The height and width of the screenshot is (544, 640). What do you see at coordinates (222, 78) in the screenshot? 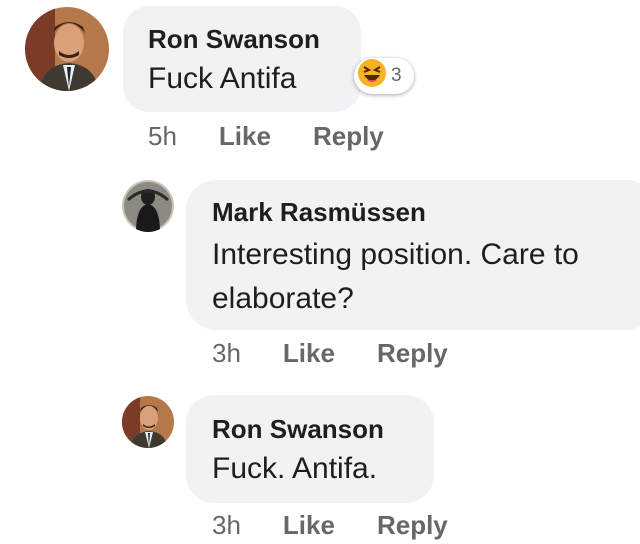
I see `comment-text: Fuck Antifa` at bounding box center [222, 78].